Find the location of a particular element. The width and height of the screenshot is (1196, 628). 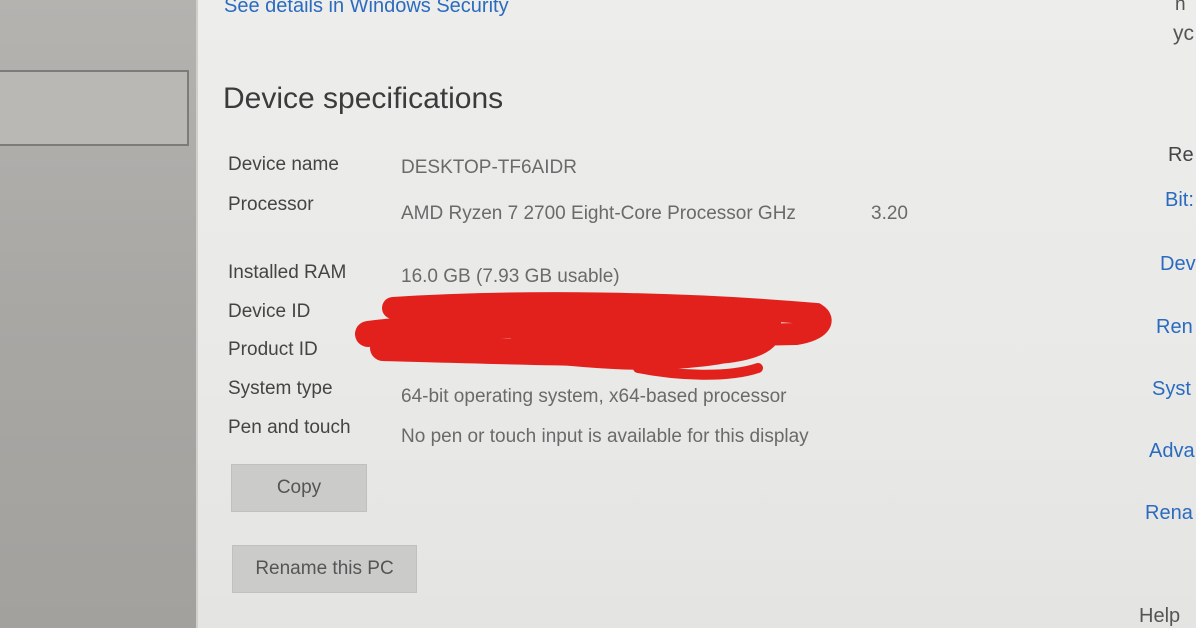

sidebar-item-selected is located at coordinates (94, 108).